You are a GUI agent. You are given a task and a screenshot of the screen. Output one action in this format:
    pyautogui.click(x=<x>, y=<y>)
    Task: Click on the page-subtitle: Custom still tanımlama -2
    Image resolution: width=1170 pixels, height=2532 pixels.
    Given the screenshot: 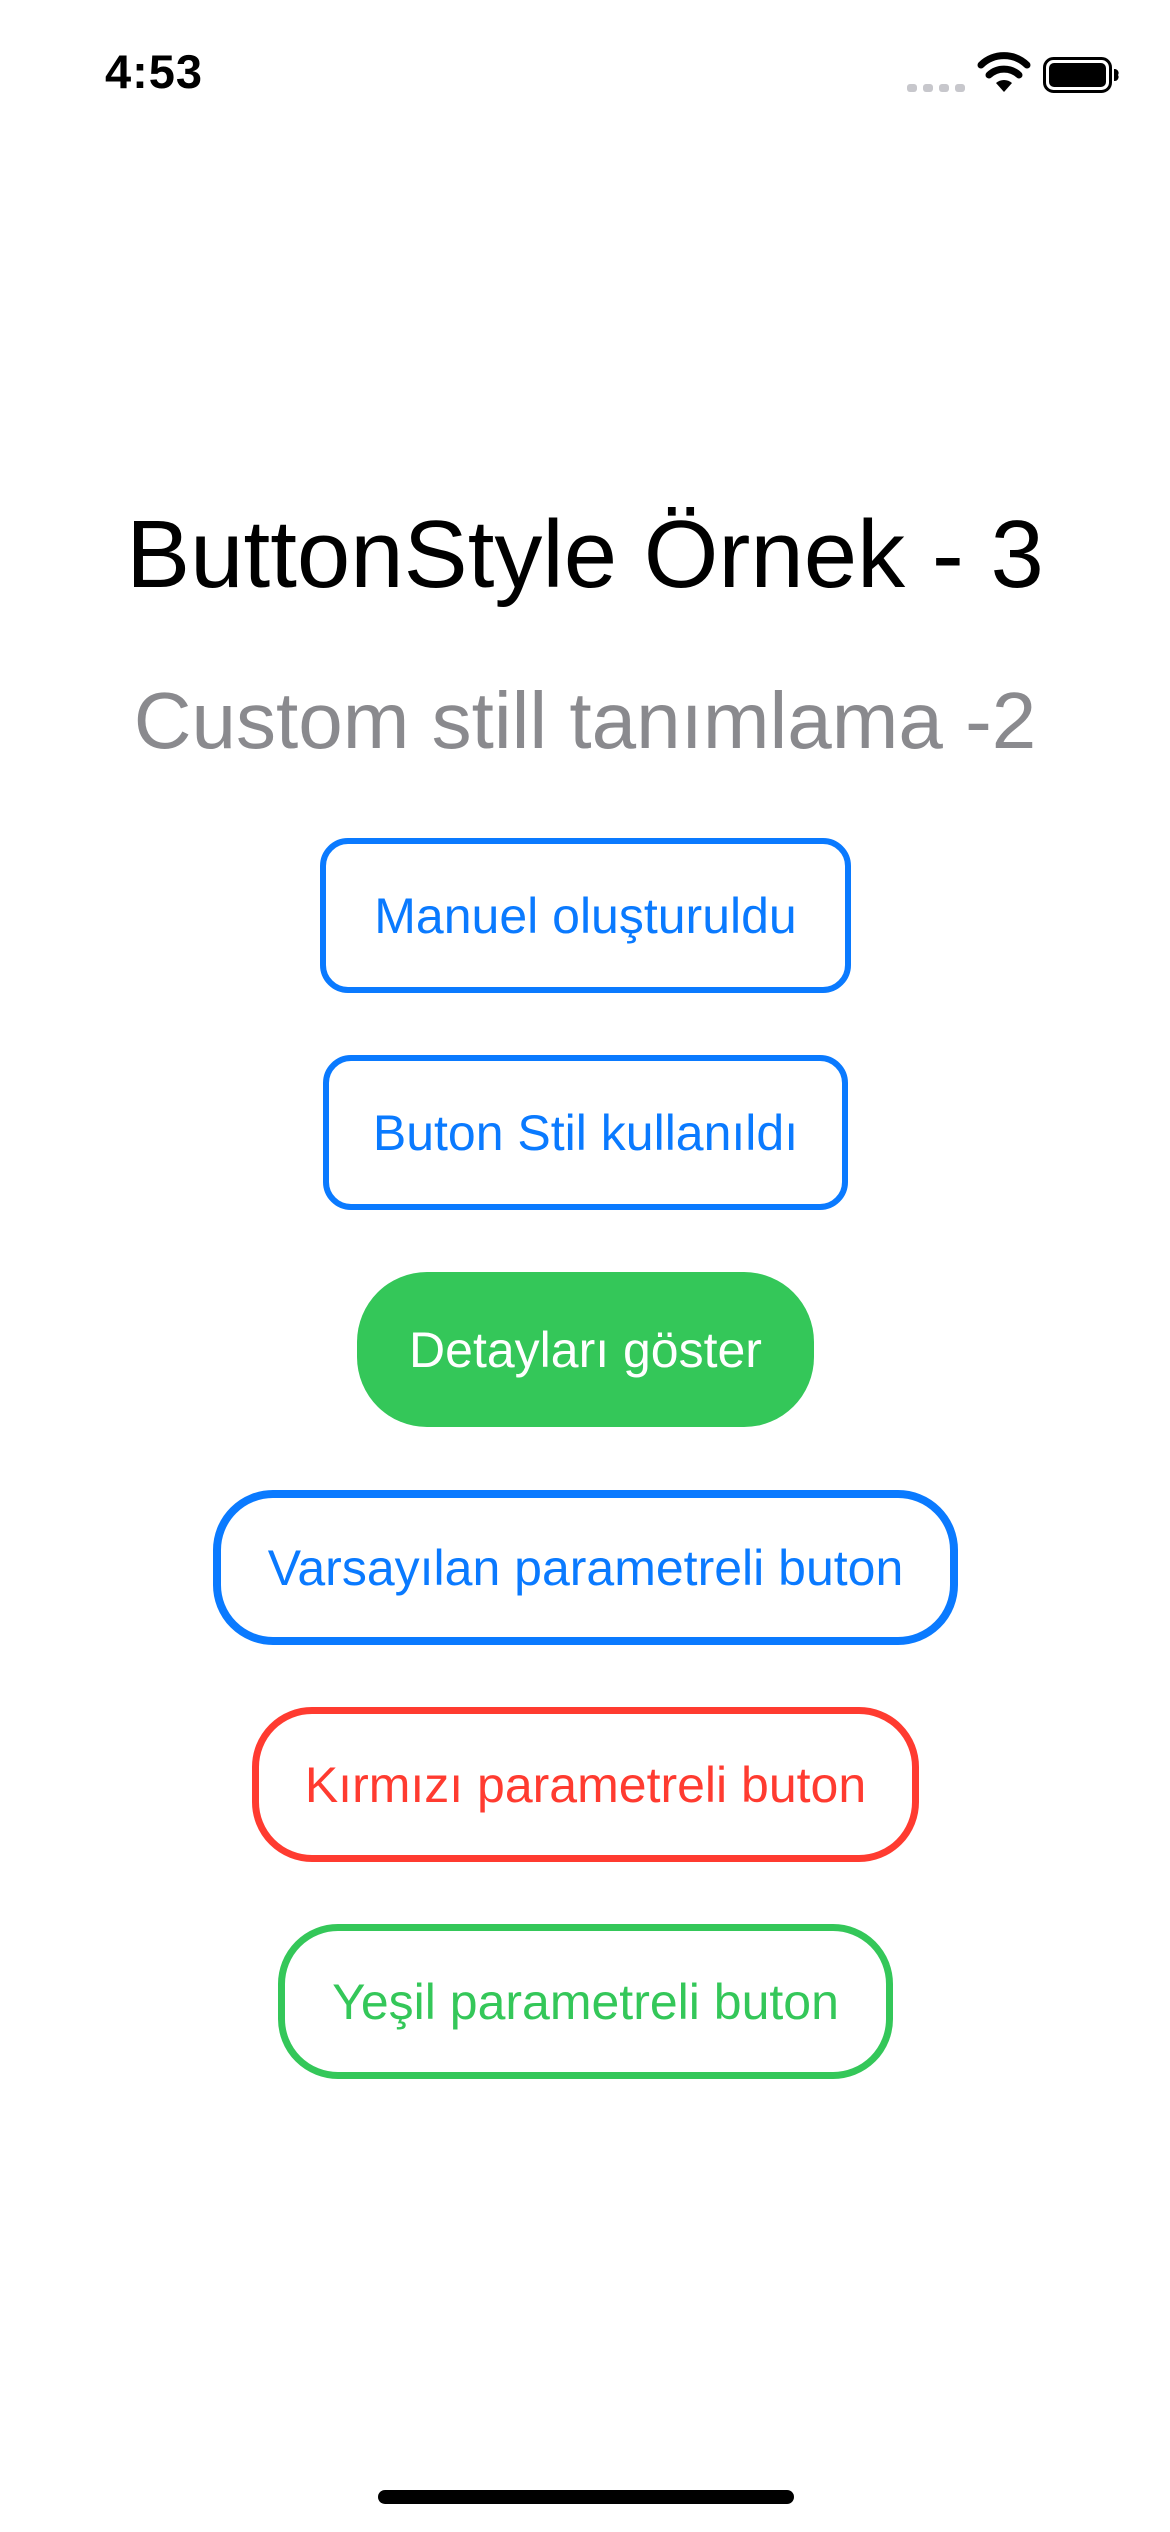 What is the action you would take?
    pyautogui.click(x=585, y=720)
    